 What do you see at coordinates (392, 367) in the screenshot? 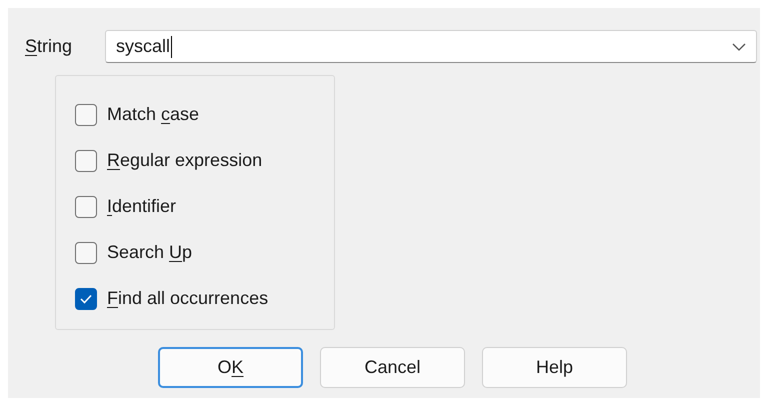
I see `cancel-button: Cancel` at bounding box center [392, 367].